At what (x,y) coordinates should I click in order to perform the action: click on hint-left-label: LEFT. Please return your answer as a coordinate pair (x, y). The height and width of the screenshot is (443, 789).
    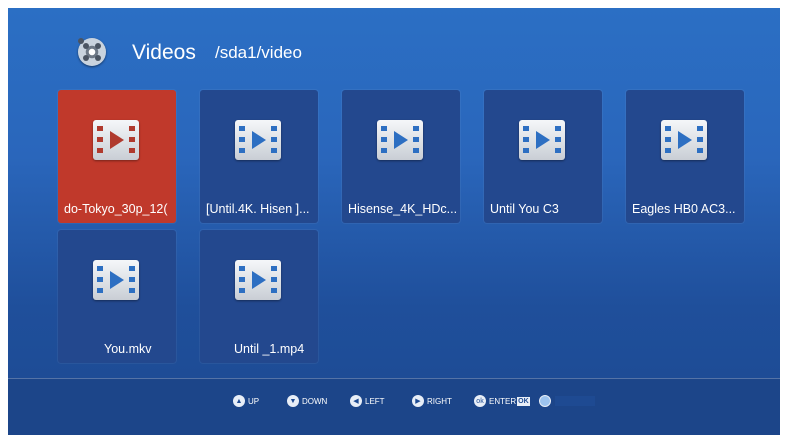
    Looking at the image, I should click on (375, 401).